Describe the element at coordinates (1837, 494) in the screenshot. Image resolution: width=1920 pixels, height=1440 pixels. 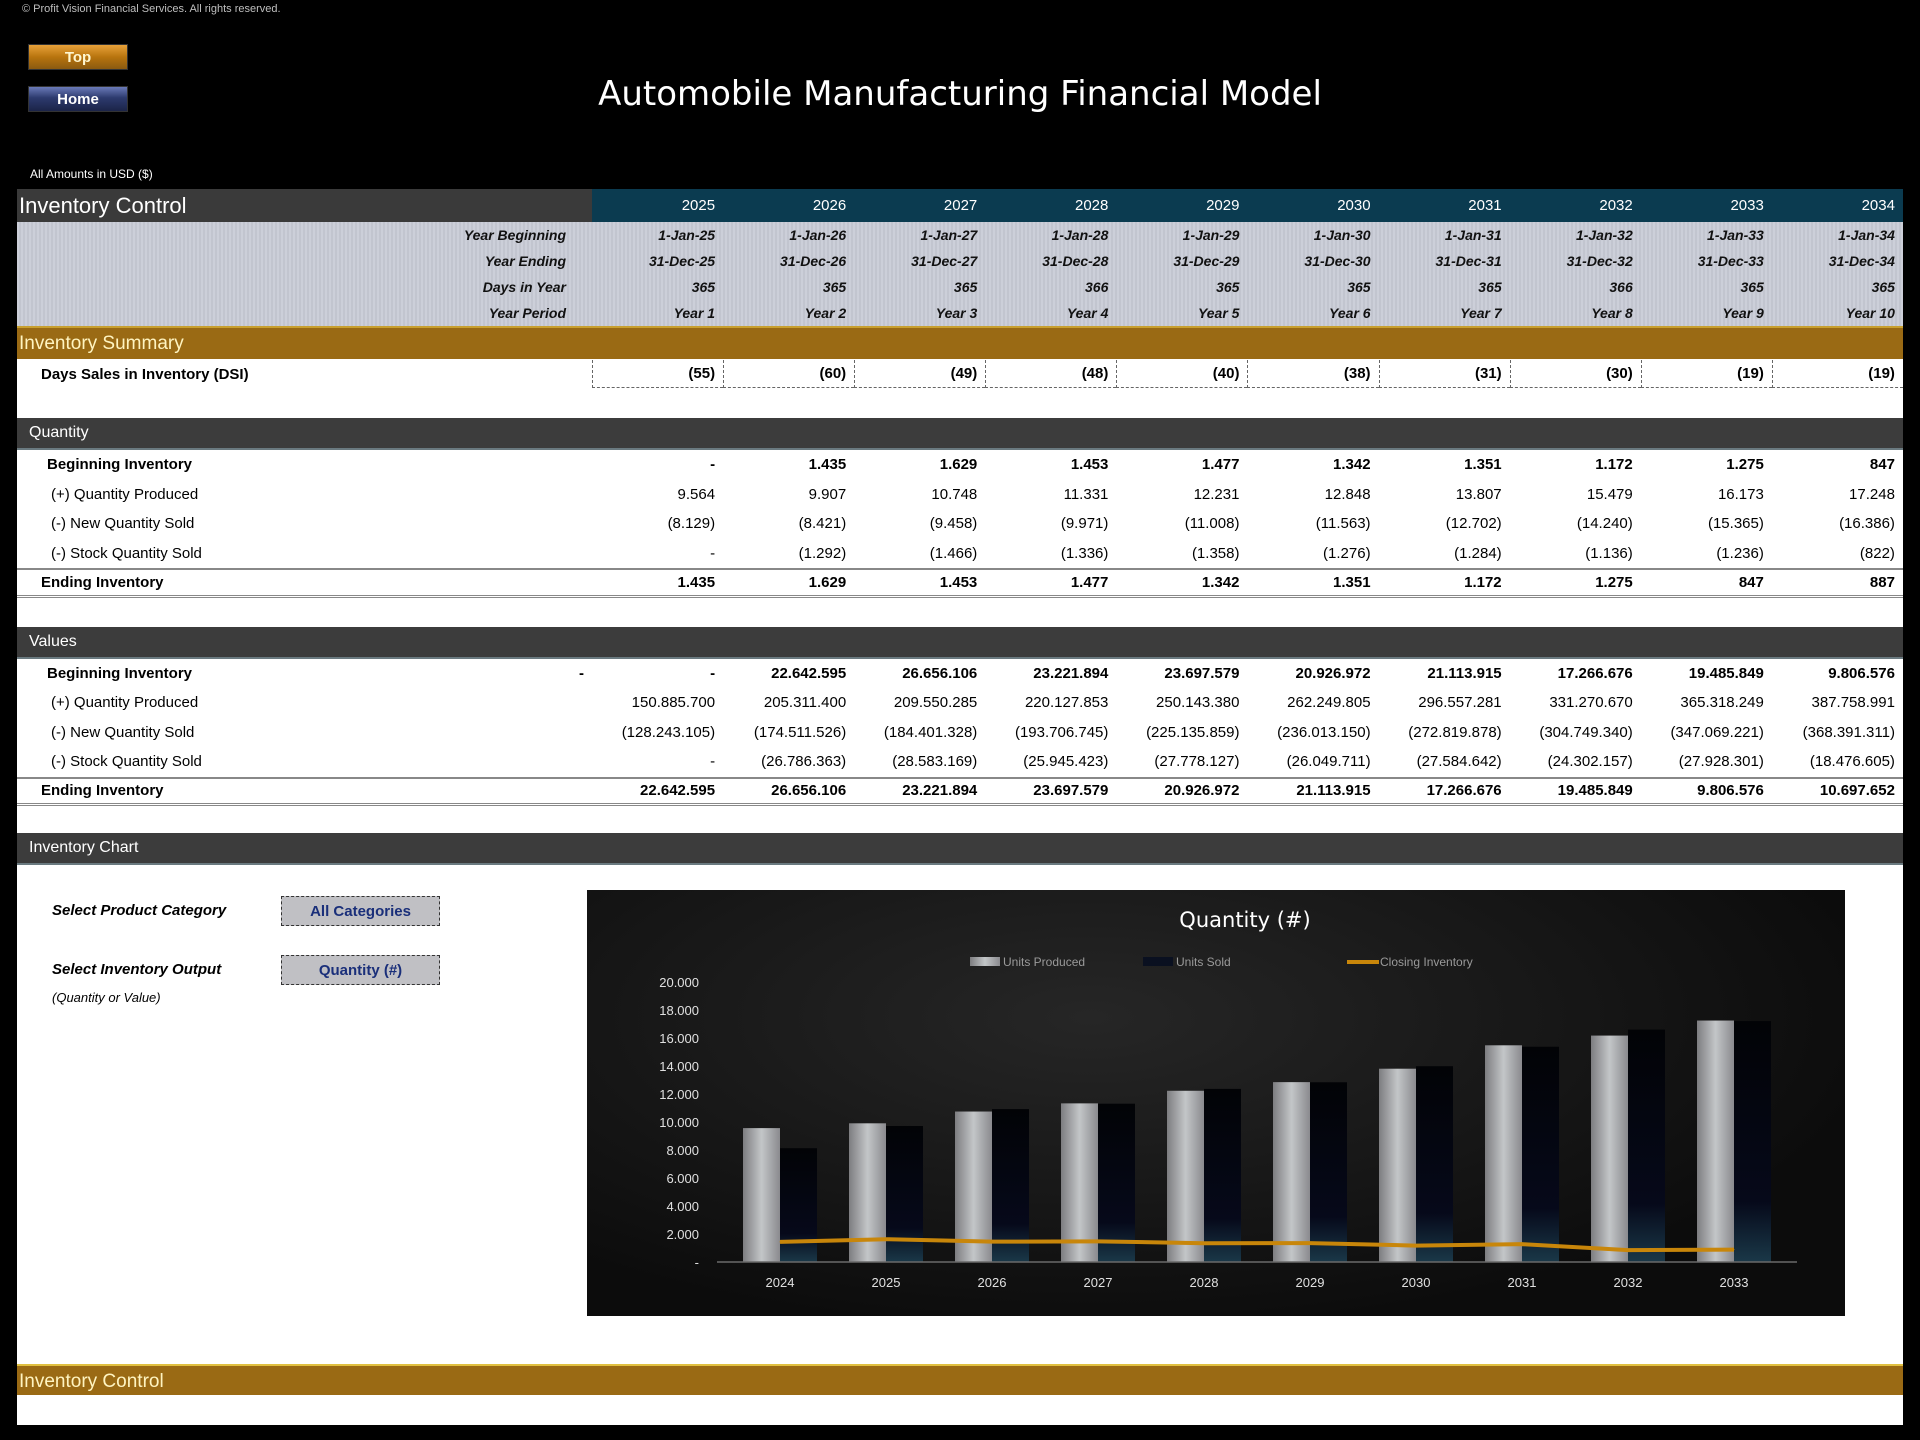
I see `value-cell: 17.248` at that location.